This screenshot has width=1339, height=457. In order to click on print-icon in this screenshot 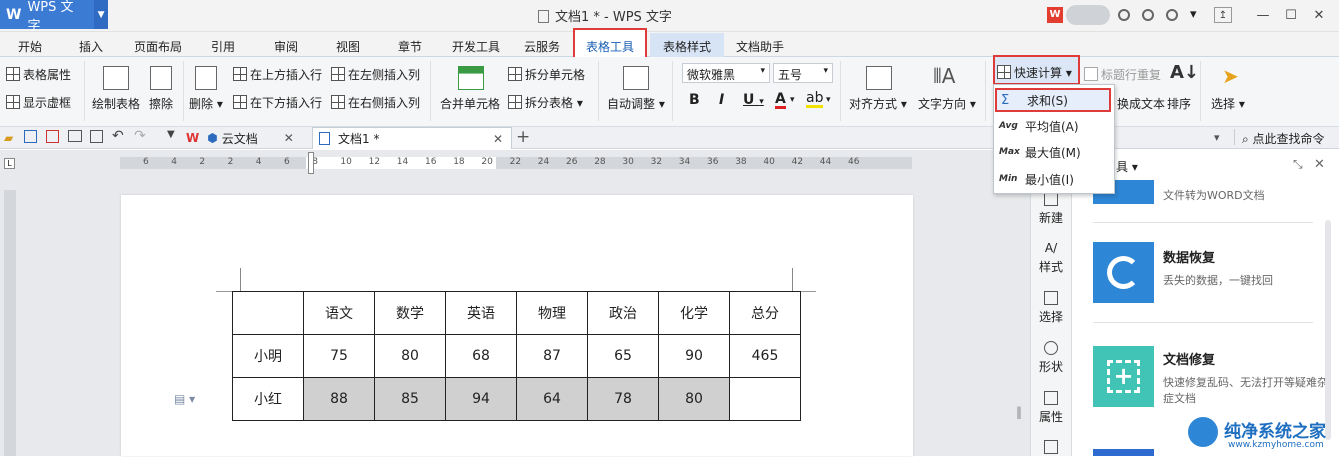, I will do `click(75, 136)`.